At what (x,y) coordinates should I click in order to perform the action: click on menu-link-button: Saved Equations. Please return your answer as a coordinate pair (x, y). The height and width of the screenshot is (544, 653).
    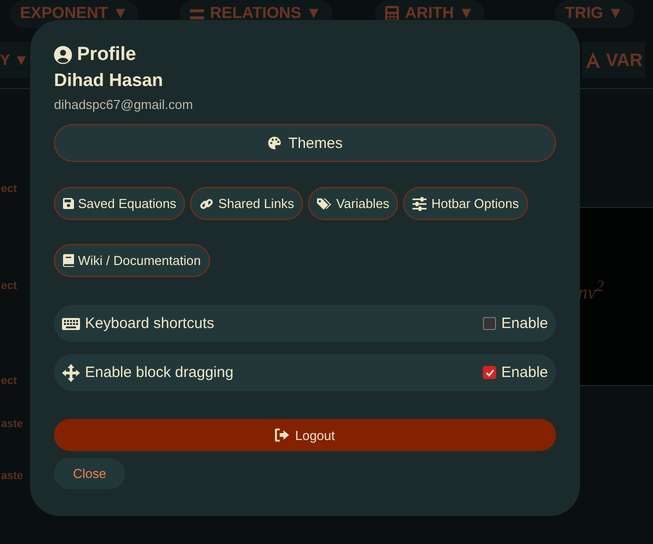
    Looking at the image, I should click on (120, 203).